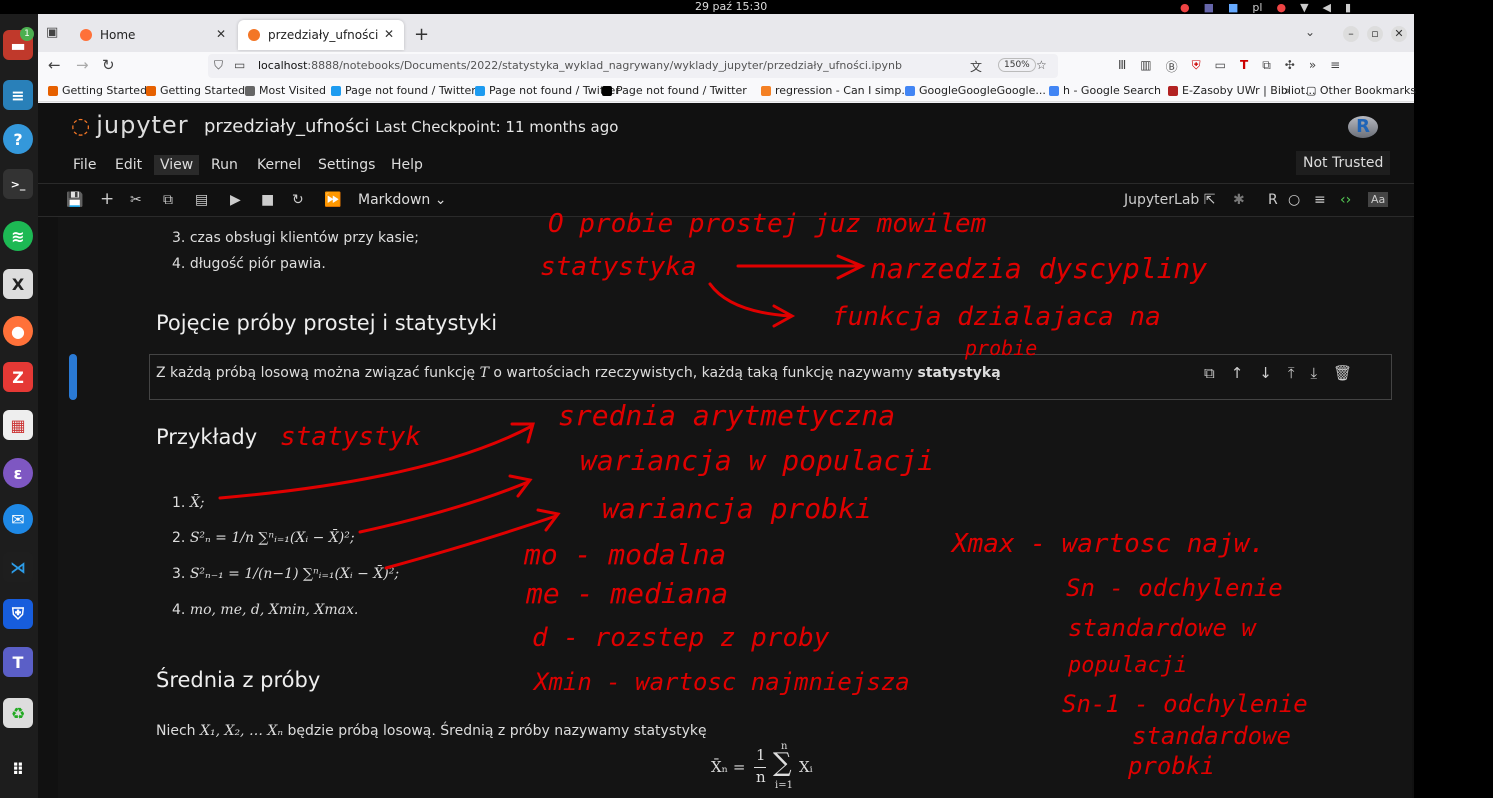 Image resolution: width=1493 pixels, height=798 pixels. I want to click on list-text: czas obsługi klientów przy kasie;, so click(304, 238).